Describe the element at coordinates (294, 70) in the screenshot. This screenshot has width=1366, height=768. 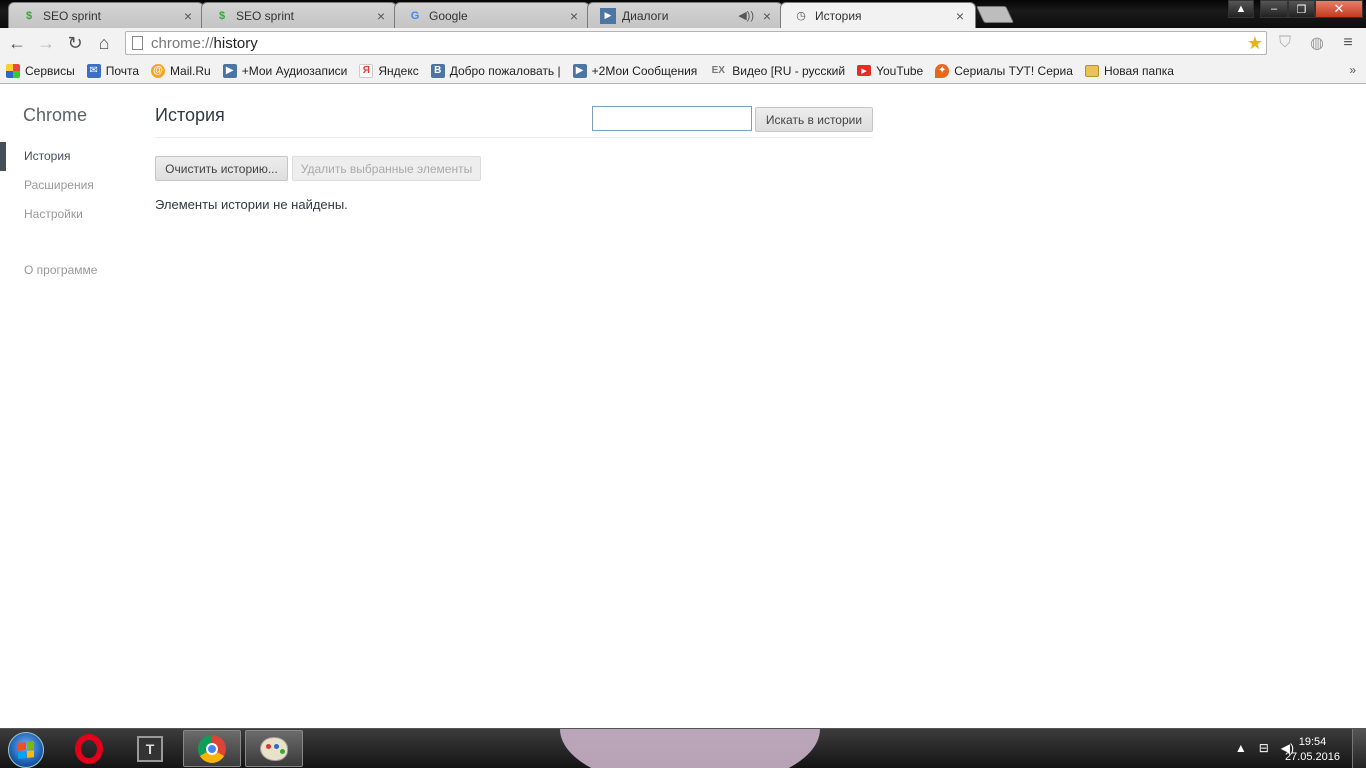
I see `bookmark-label: +Мои Аудиозаписи` at that location.